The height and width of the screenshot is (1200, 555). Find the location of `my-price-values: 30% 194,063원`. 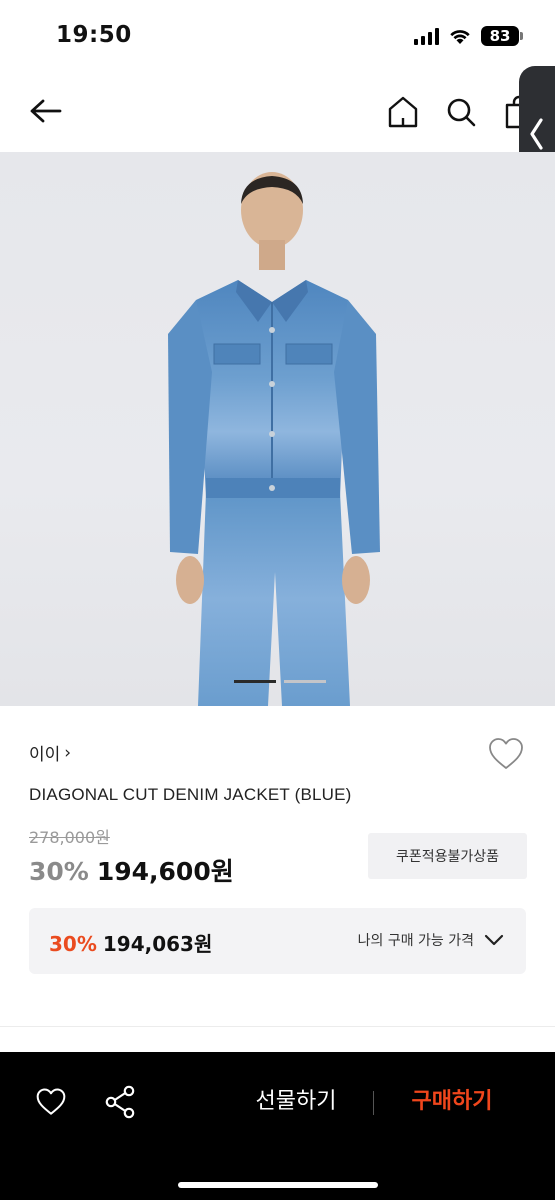

my-price-values: 30% 194,063원 is located at coordinates (130, 942).